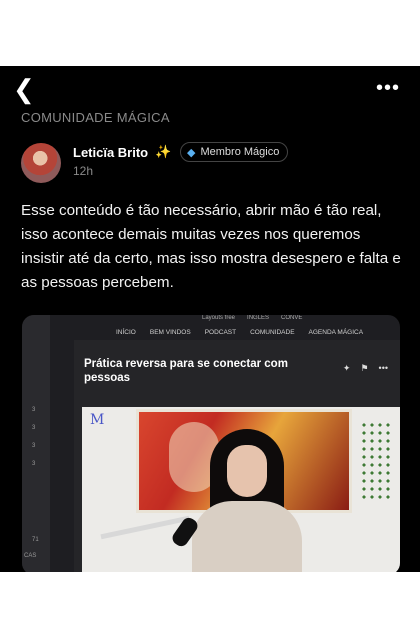  What do you see at coordinates (163, 151) in the screenshot?
I see `sparkle-icon: ✨` at bounding box center [163, 151].